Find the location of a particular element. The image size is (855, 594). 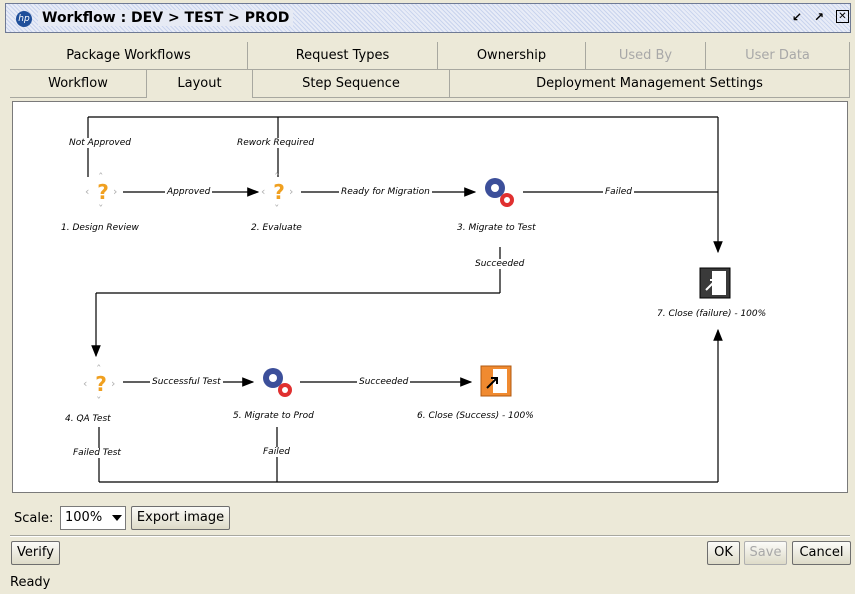

tab-package-workflows: Package Workflows is located at coordinates (129, 56).